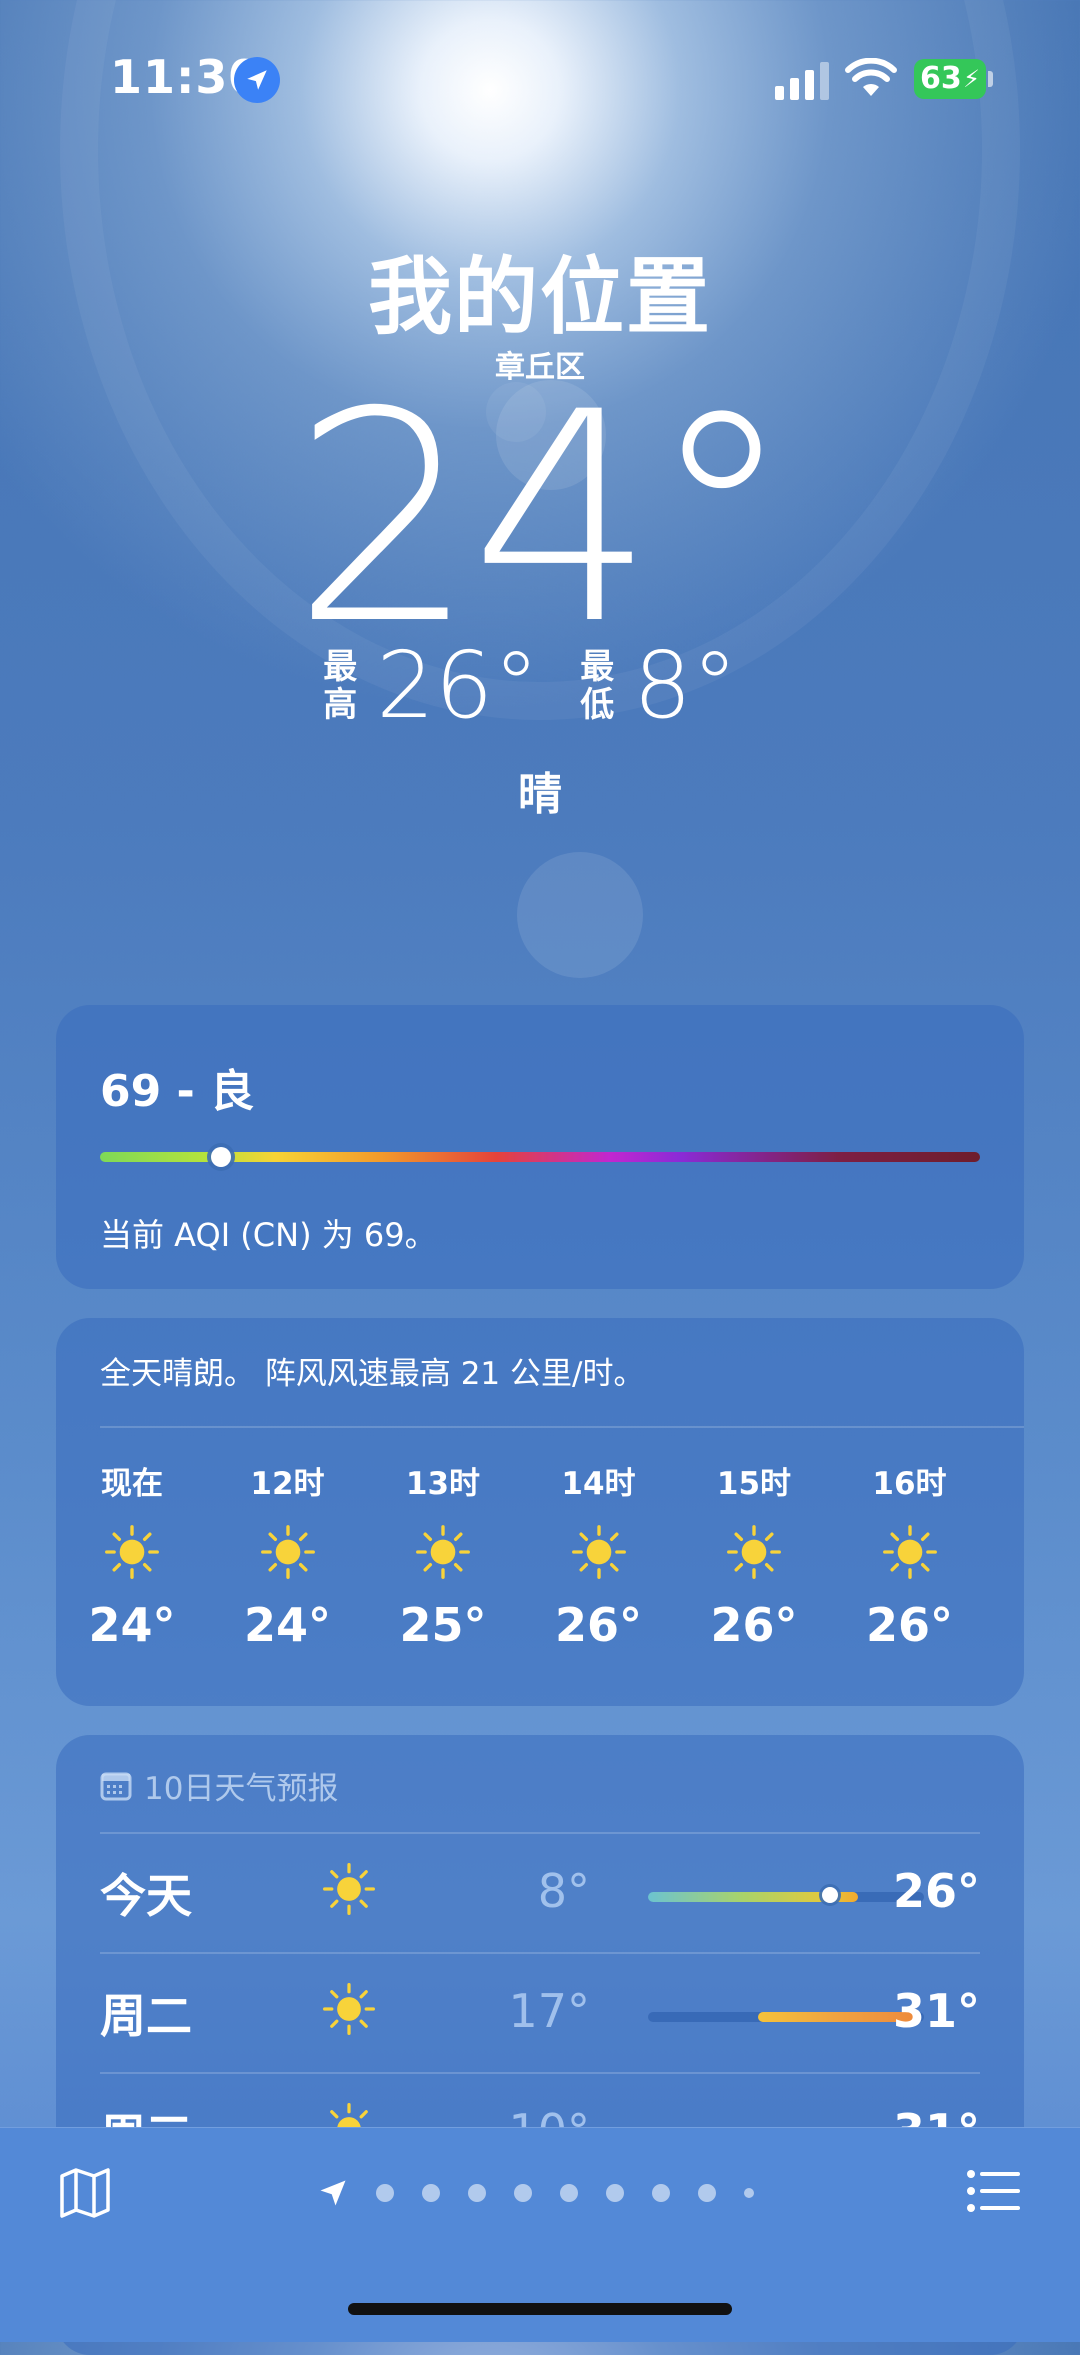 The image size is (1080, 2355). What do you see at coordinates (871, 77) in the screenshot?
I see `wifi-icon` at bounding box center [871, 77].